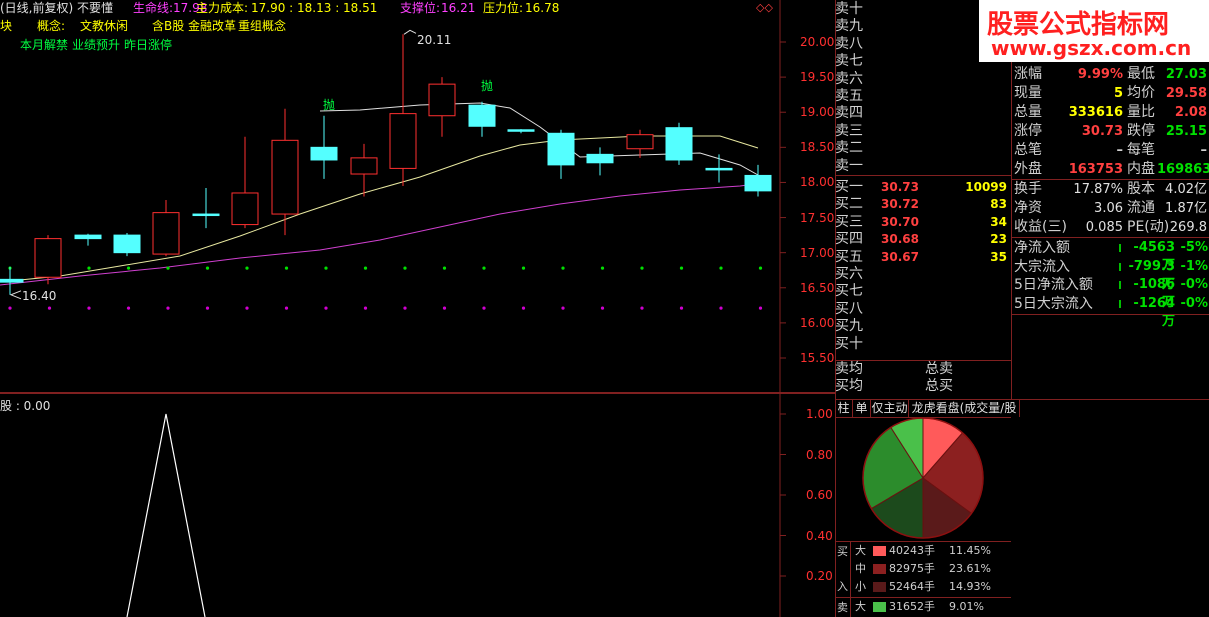 The image size is (1209, 617). What do you see at coordinates (1186, 93) in the screenshot?
I see `quote-value: 29.58` at bounding box center [1186, 93].